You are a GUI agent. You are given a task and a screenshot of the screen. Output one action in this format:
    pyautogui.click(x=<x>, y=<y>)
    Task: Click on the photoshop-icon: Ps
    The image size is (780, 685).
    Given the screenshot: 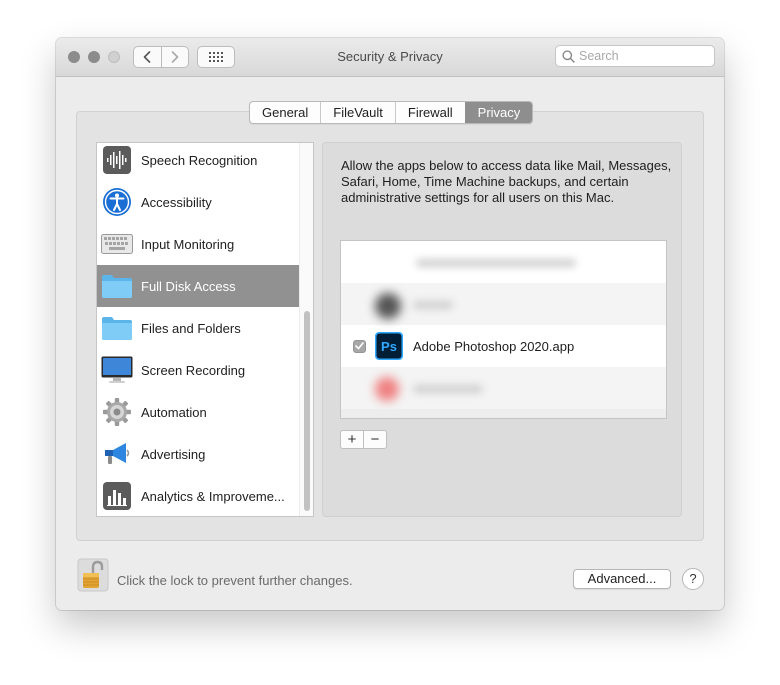 What is the action you would take?
    pyautogui.click(x=389, y=346)
    